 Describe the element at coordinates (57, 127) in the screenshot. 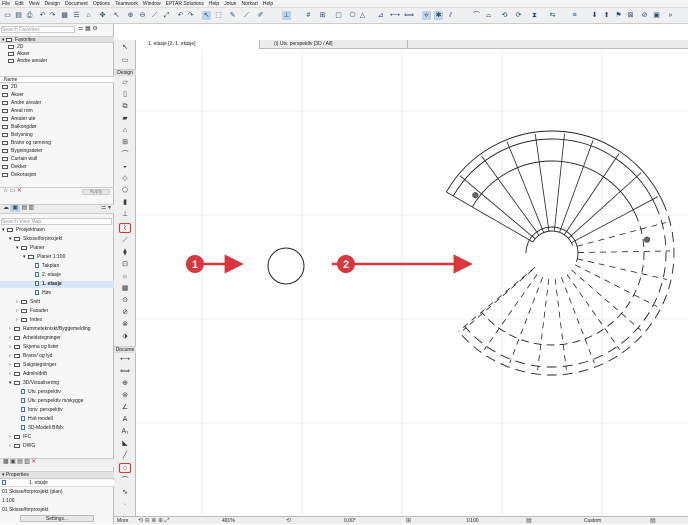

I see `name-item: Balkongdør` at that location.